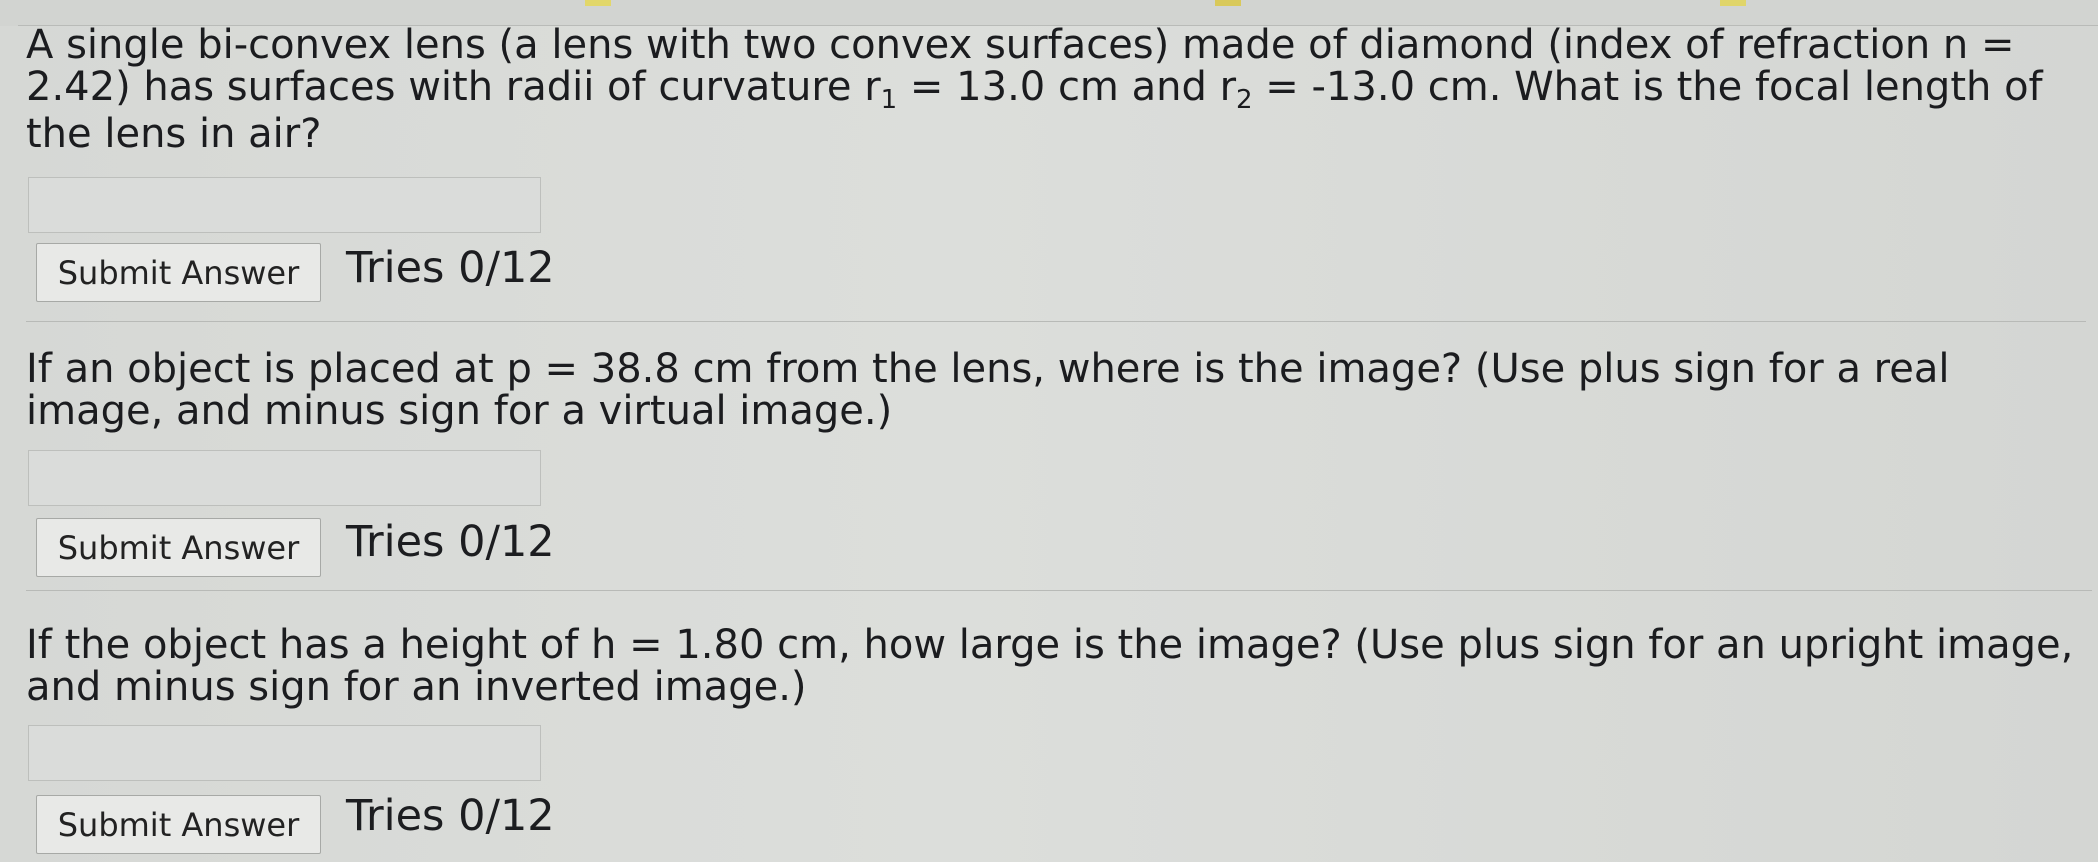  What do you see at coordinates (1244, 100) in the screenshot?
I see `r2-subscript: 2` at bounding box center [1244, 100].